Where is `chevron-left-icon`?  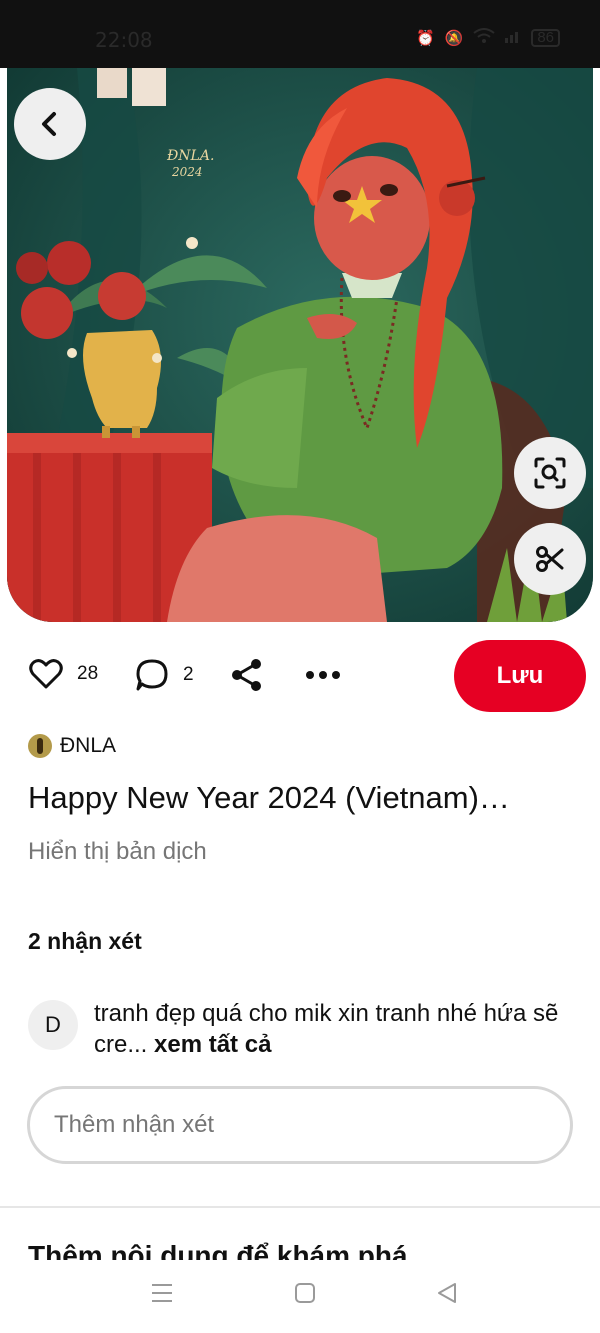
chevron-left-icon is located at coordinates (49, 124).